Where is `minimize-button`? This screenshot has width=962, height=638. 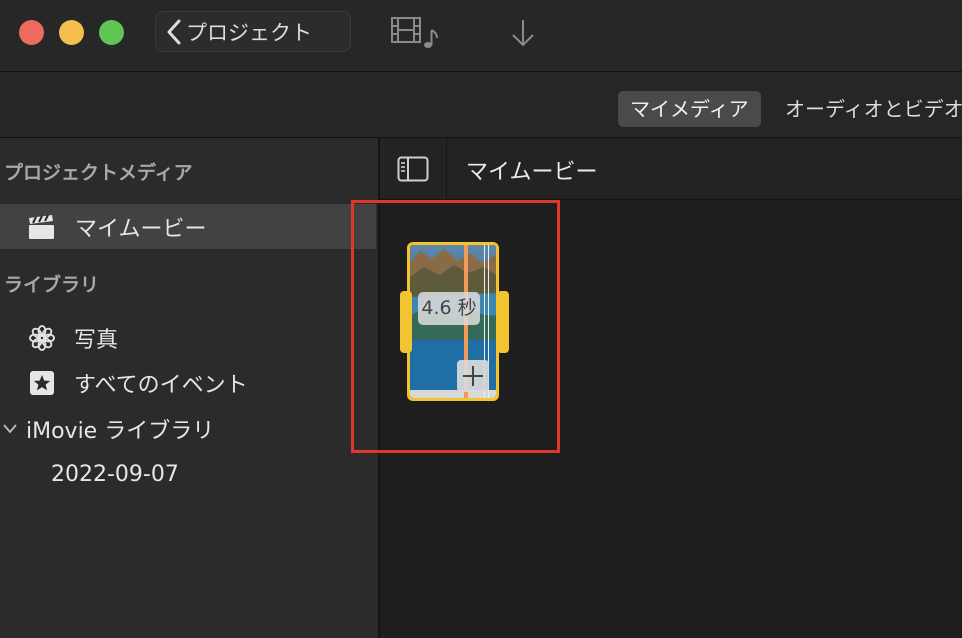 minimize-button is located at coordinates (71, 32).